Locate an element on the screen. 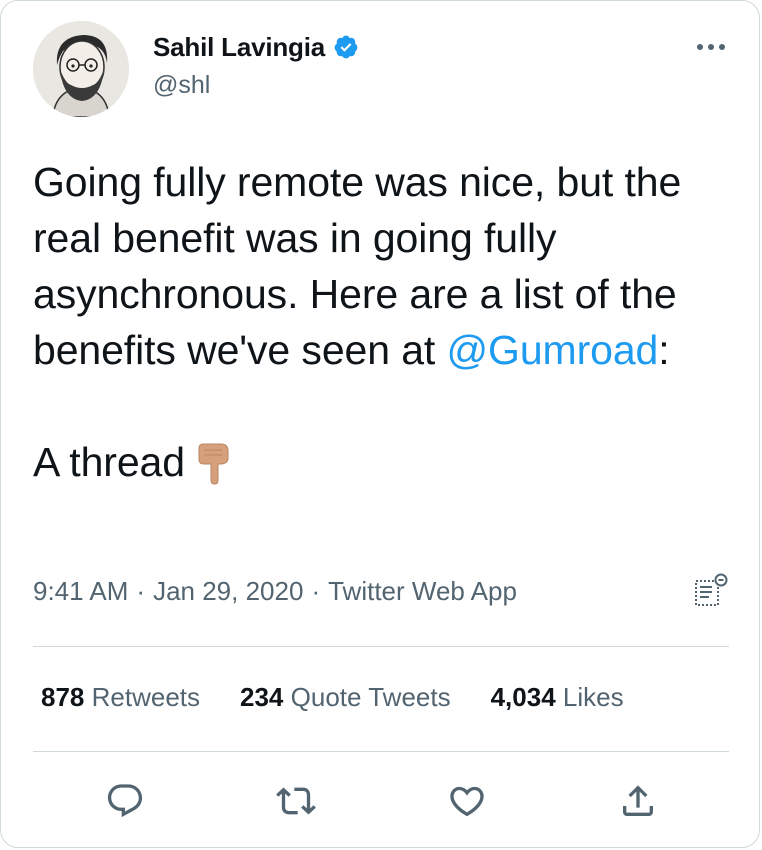 The height and width of the screenshot is (850, 762). quote-tweets-stat: 234 Quote Tweets is located at coordinates (345, 697).